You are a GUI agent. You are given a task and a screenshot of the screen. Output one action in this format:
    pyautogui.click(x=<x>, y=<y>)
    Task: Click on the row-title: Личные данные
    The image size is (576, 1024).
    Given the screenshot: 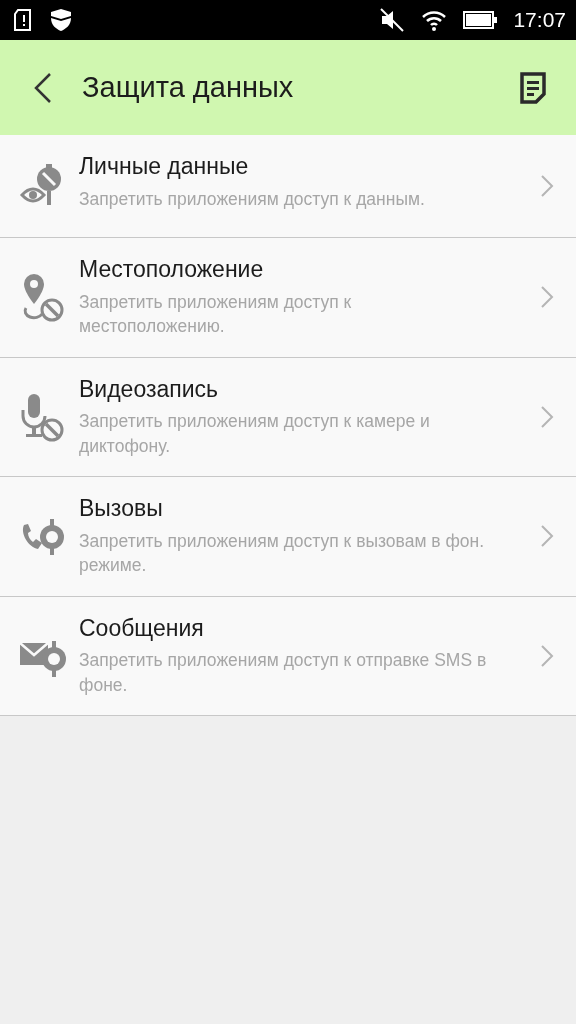 What is the action you would take?
    pyautogui.click(x=164, y=167)
    